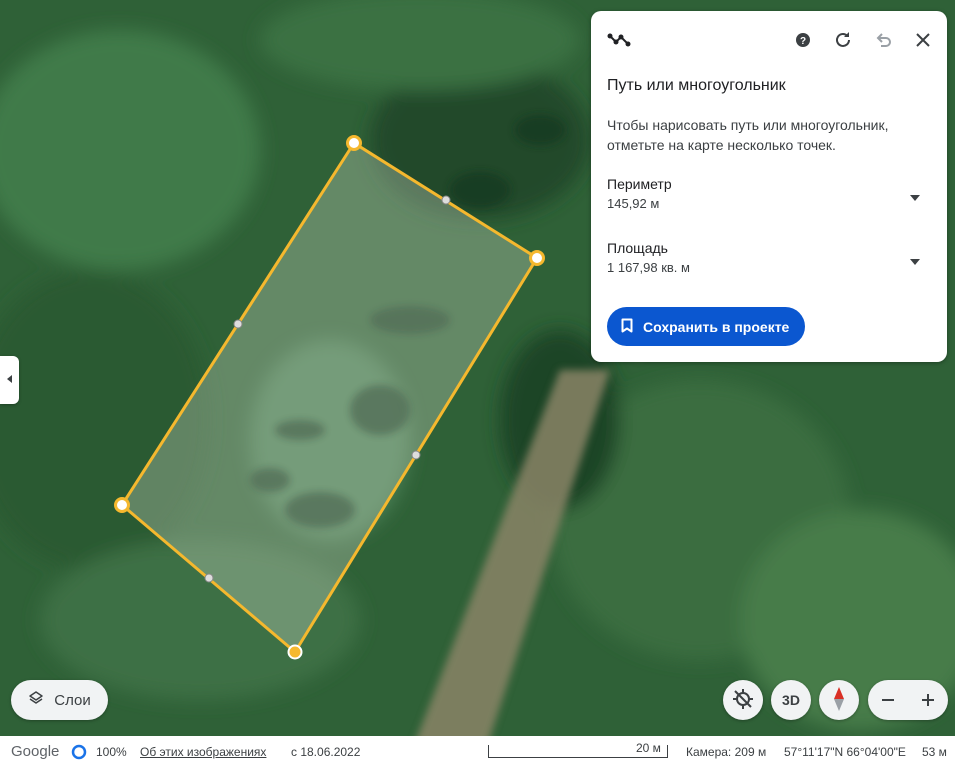 This screenshot has height=768, width=955. Describe the element at coordinates (637, 248) in the screenshot. I see `area-label: Площадь` at that location.